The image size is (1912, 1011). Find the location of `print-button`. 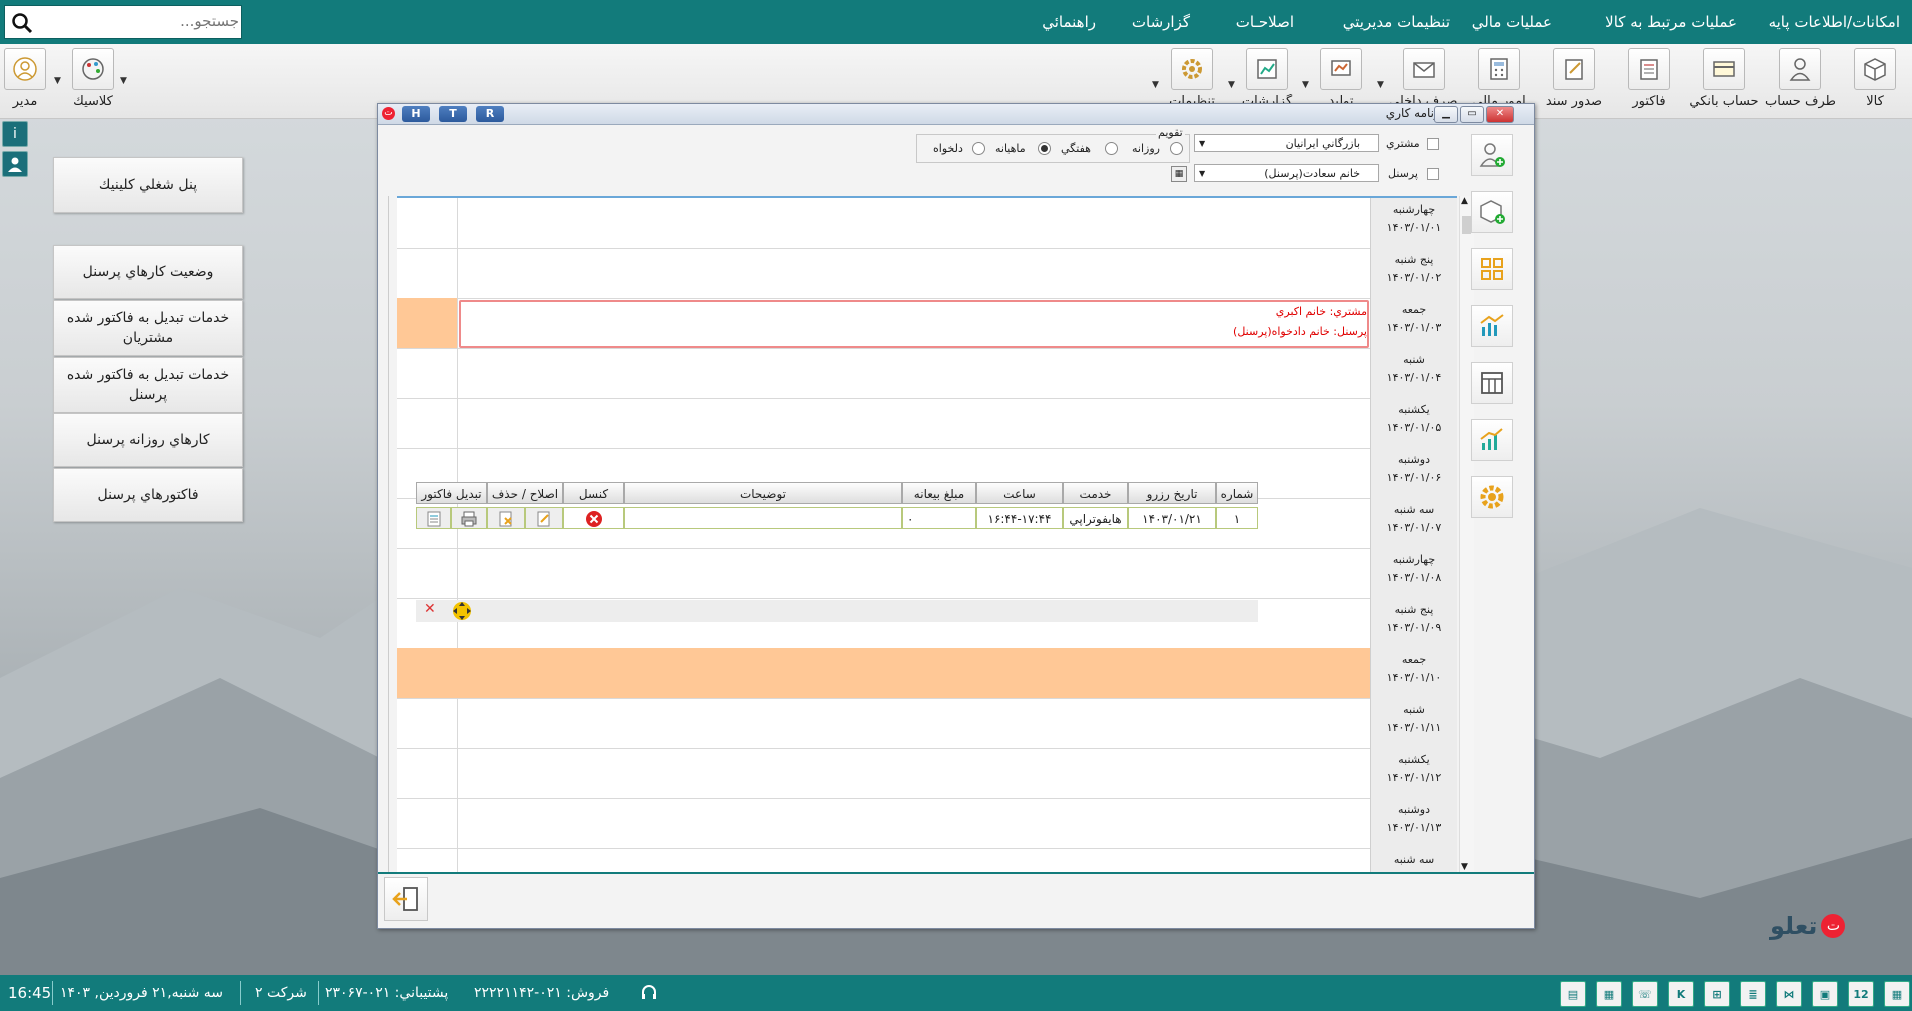

print-button is located at coordinates (469, 518).